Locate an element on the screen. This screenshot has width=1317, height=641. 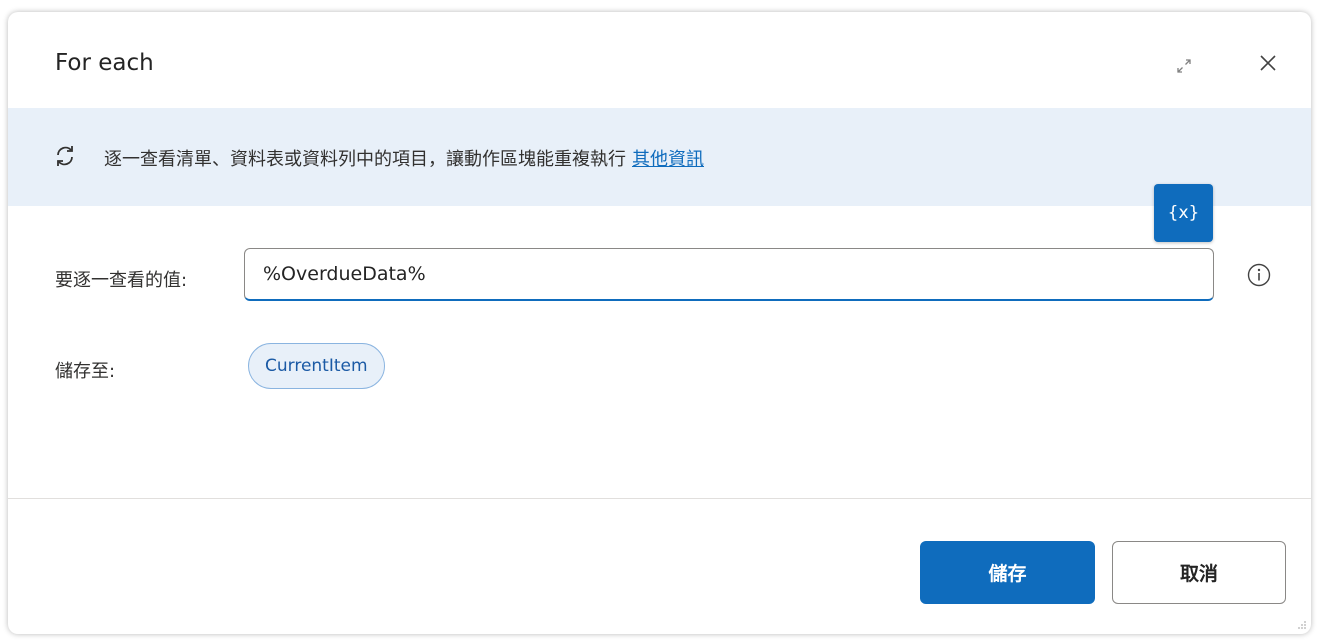
dialog-title: For each is located at coordinates (104, 63).